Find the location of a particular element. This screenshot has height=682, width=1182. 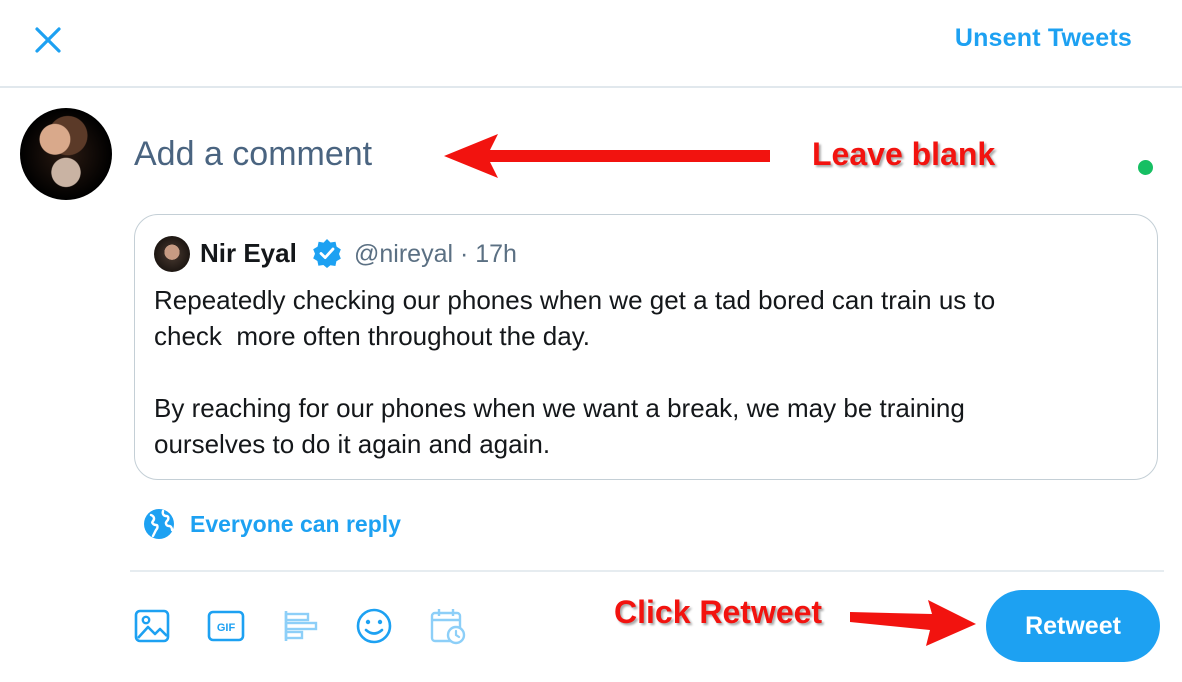

verified-badge-icon is located at coordinates (327, 253).